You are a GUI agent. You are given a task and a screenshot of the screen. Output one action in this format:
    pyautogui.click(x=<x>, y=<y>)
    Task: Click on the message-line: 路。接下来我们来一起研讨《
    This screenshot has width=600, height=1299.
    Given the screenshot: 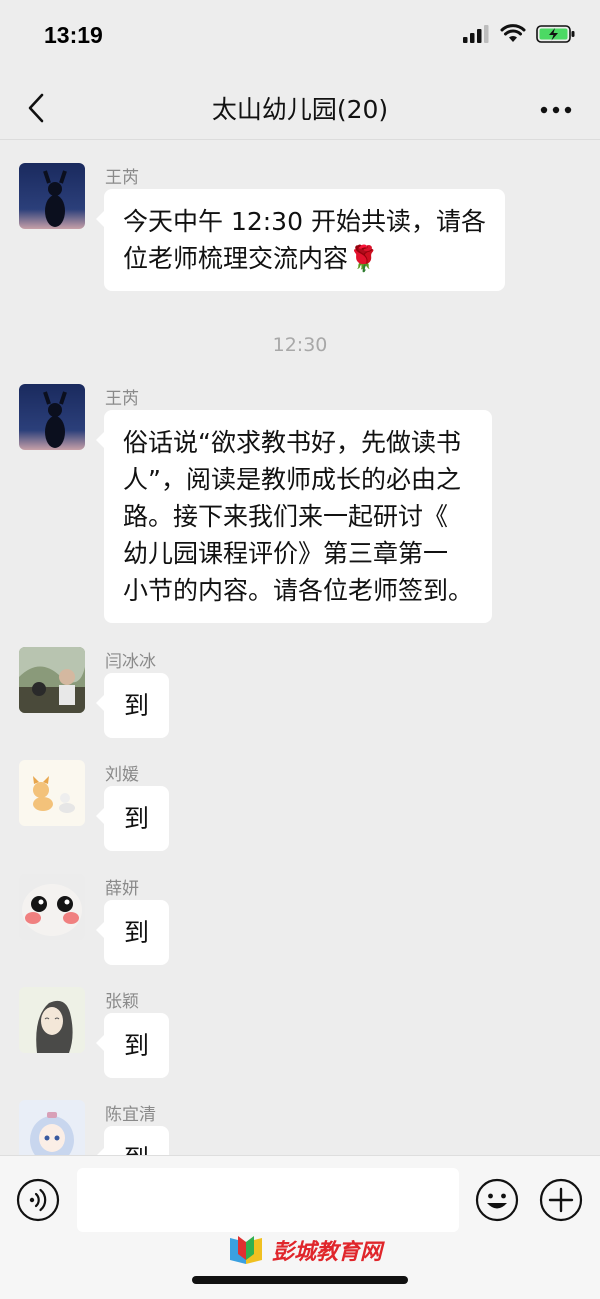 What is the action you would take?
    pyautogui.click(x=286, y=516)
    